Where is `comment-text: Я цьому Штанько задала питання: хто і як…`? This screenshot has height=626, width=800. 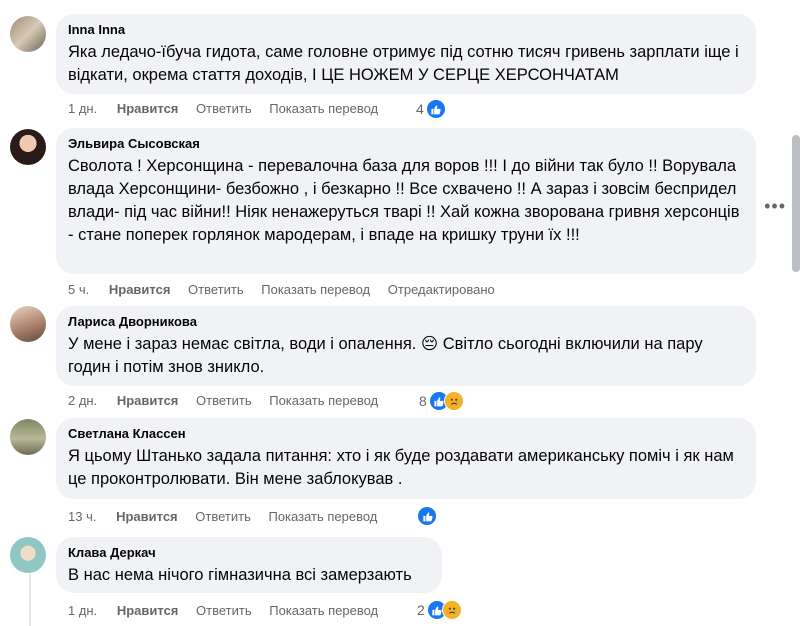 comment-text: Я цьому Штанько задала питання: хто і як… is located at coordinates (401, 467).